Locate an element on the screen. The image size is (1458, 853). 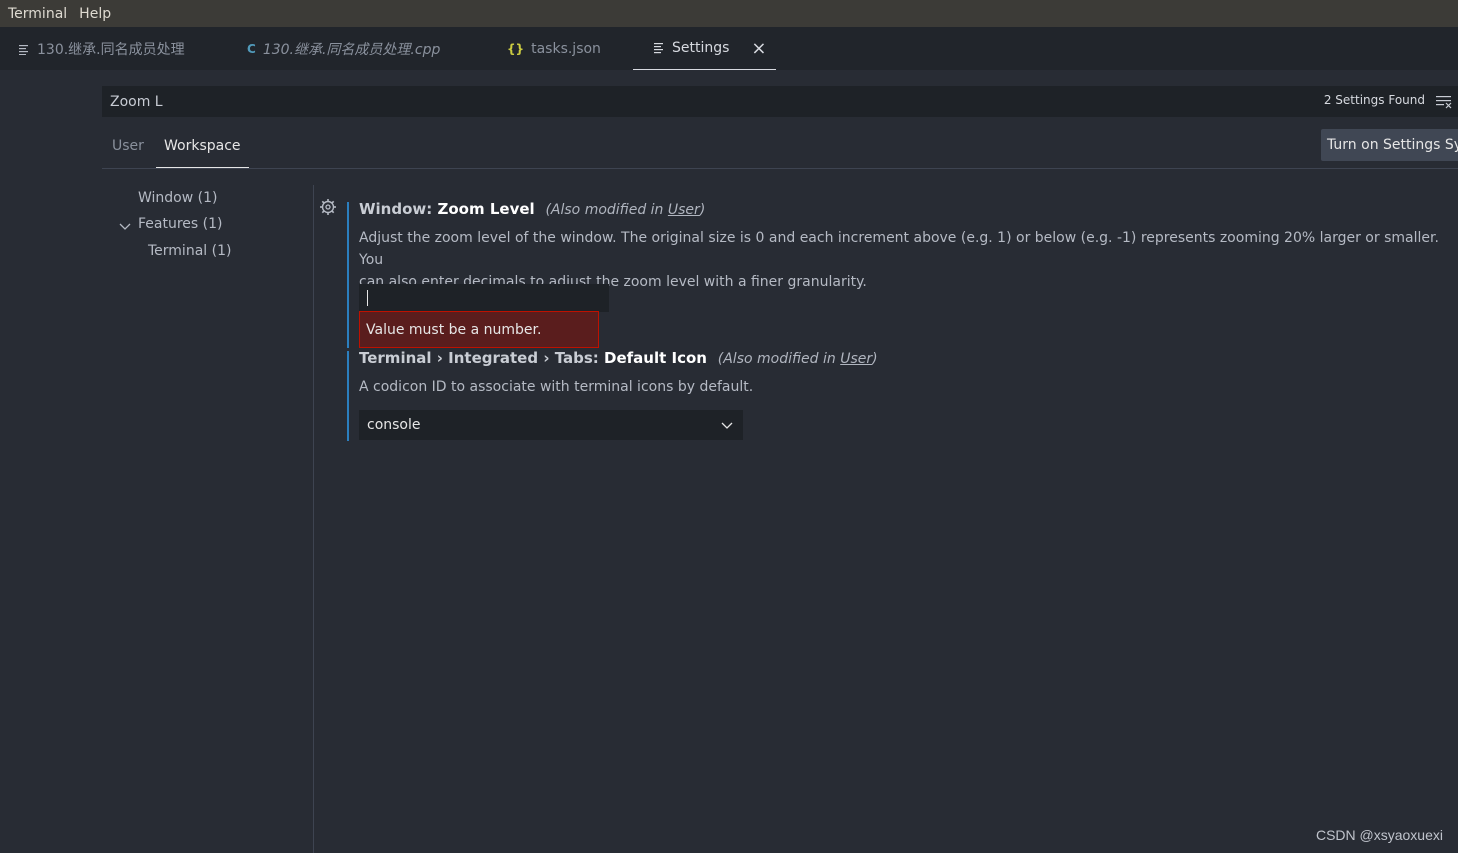
tab-cpp-file: C 130.继承.同名成员处理.cpp is located at coordinates (343, 48).